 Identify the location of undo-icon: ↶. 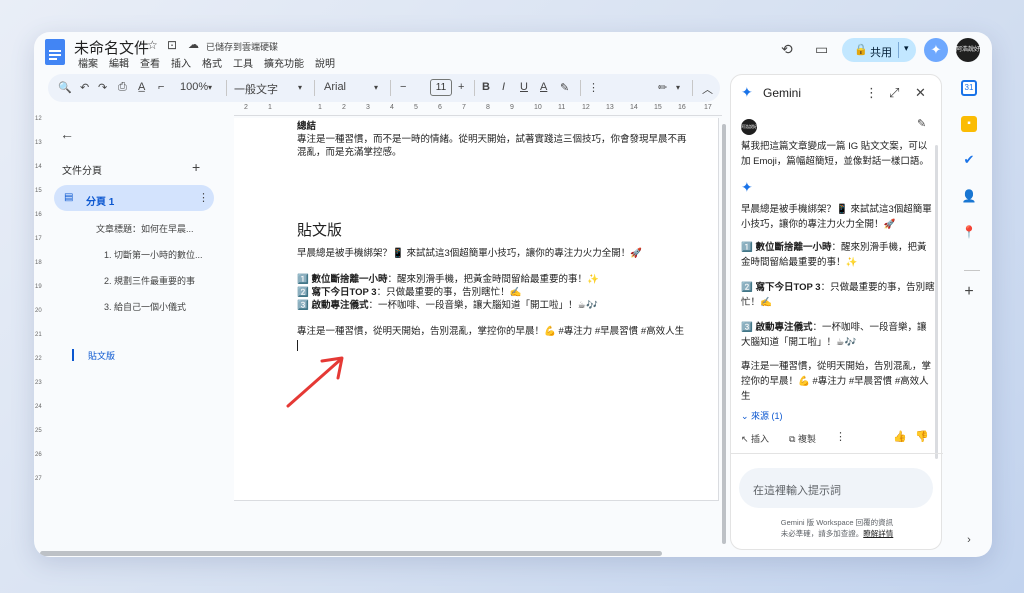
(84, 87).